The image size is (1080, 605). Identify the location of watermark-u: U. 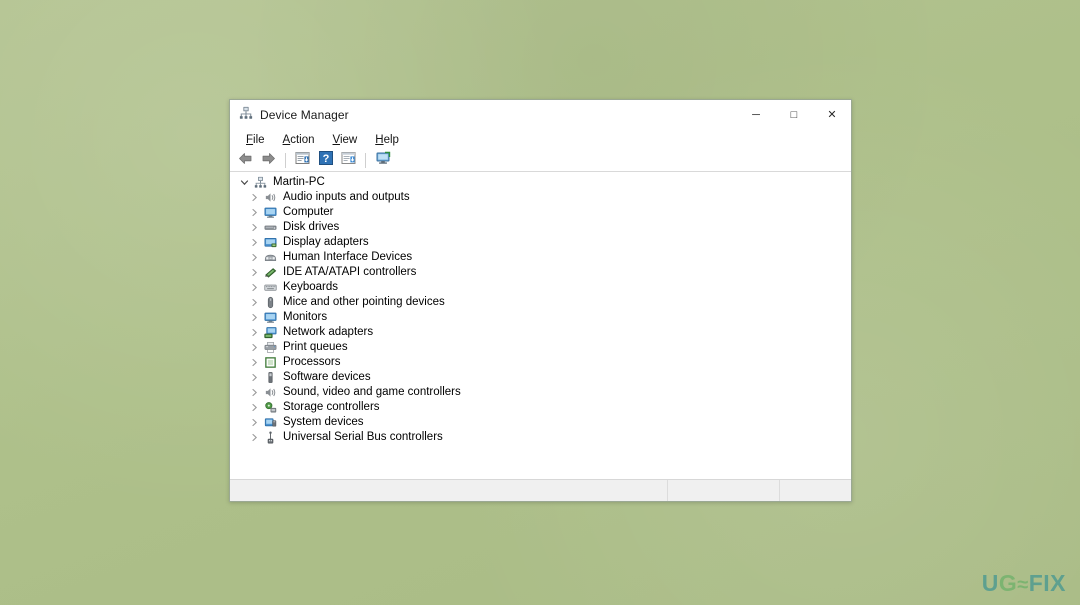
(990, 583).